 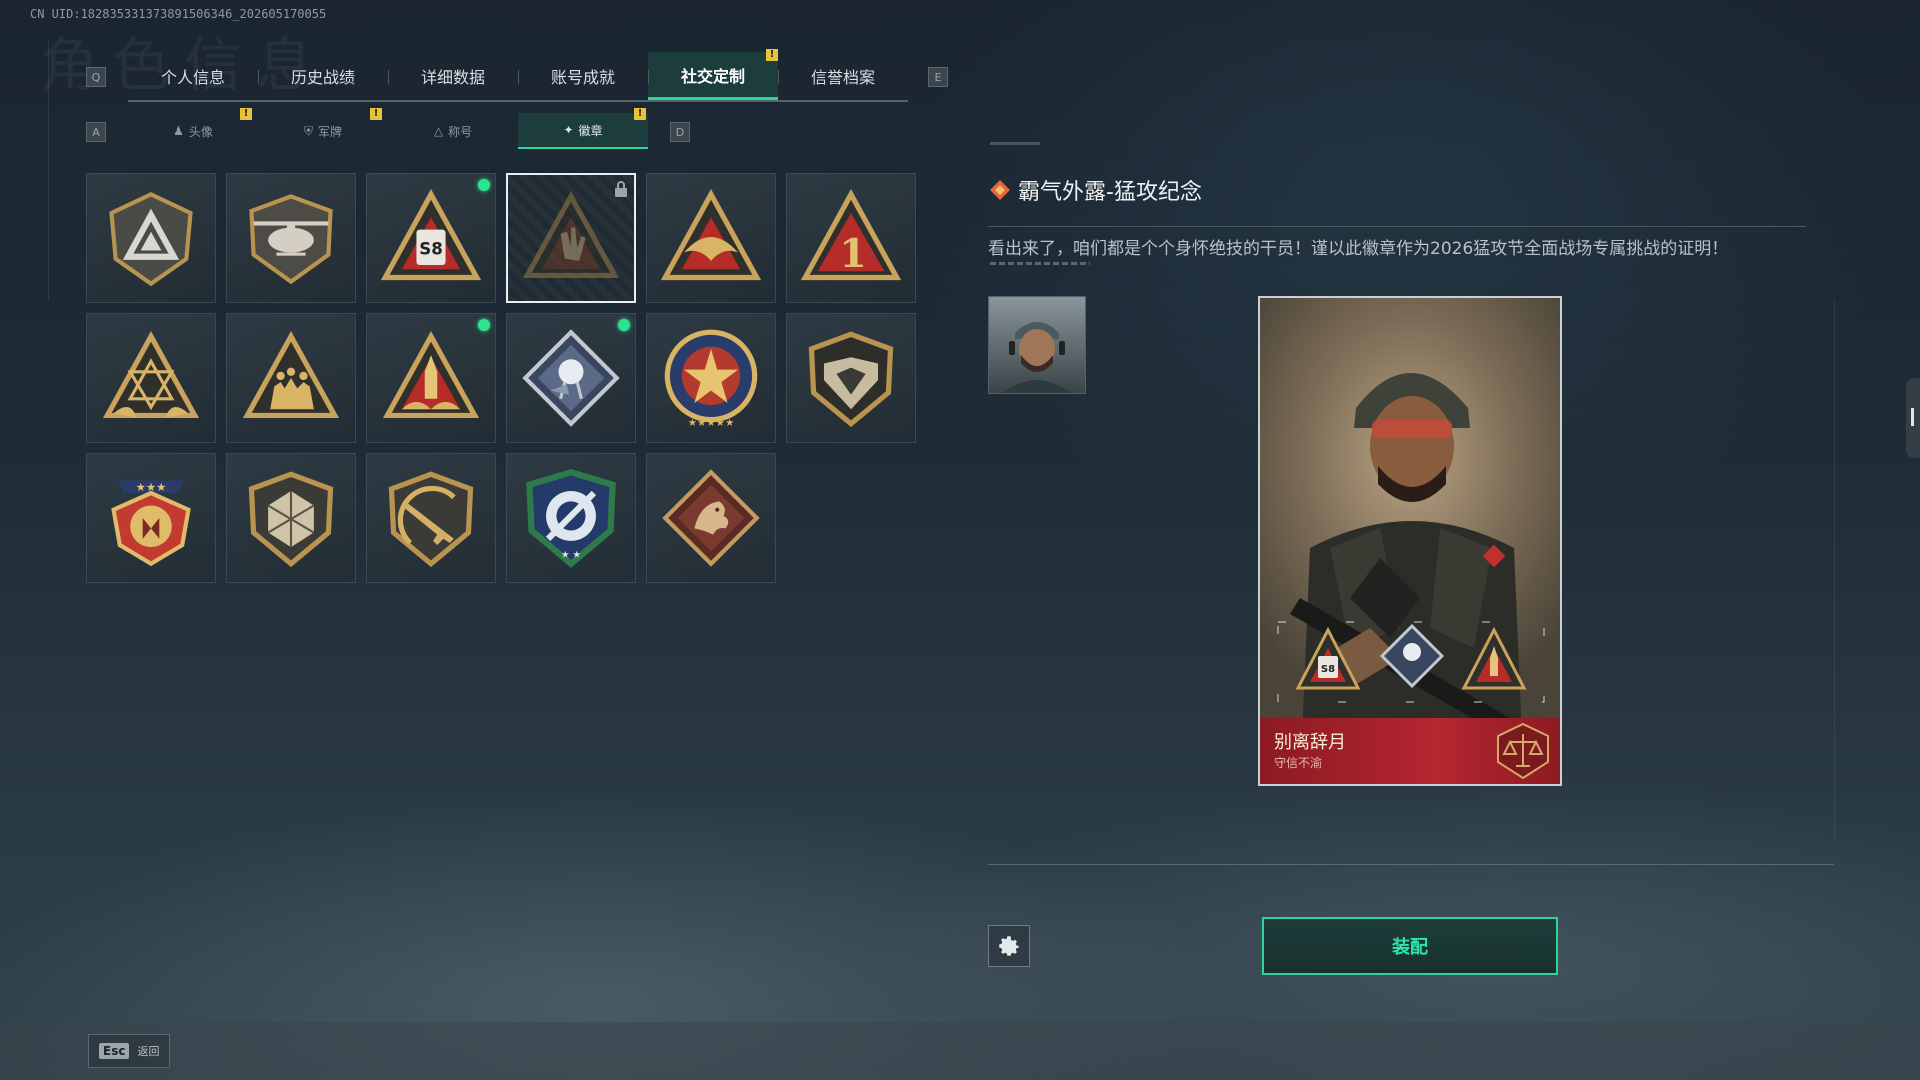 I want to click on tab-label: 账号成就, so click(x=582, y=77).